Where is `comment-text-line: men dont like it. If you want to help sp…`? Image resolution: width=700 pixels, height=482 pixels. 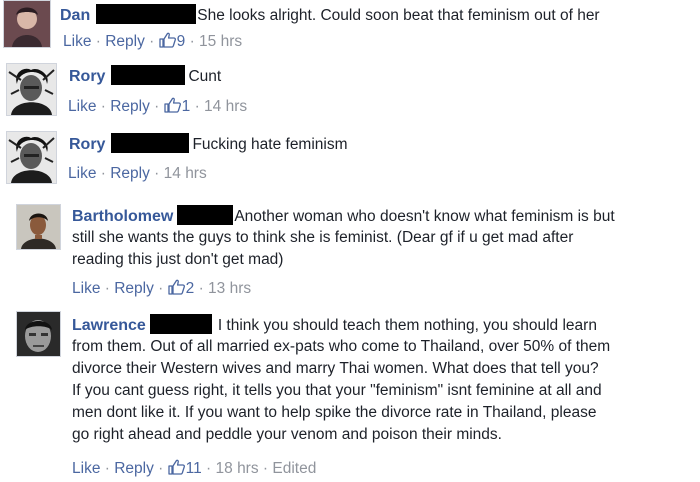
comment-text-line: men dont like it. If you want to help sp… is located at coordinates (334, 412).